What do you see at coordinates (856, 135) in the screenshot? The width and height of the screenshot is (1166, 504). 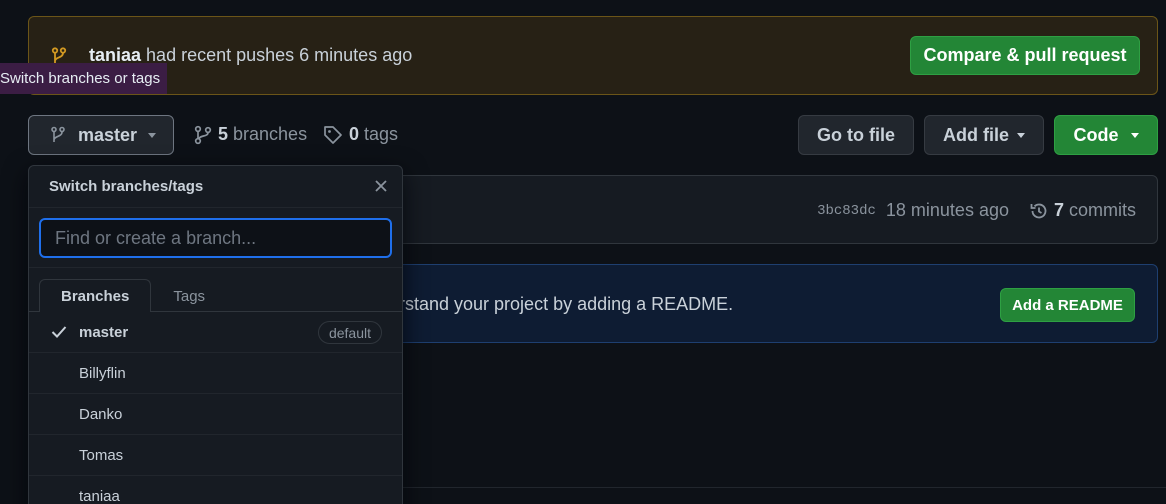 I see `go-to-file-button: Go to file` at bounding box center [856, 135].